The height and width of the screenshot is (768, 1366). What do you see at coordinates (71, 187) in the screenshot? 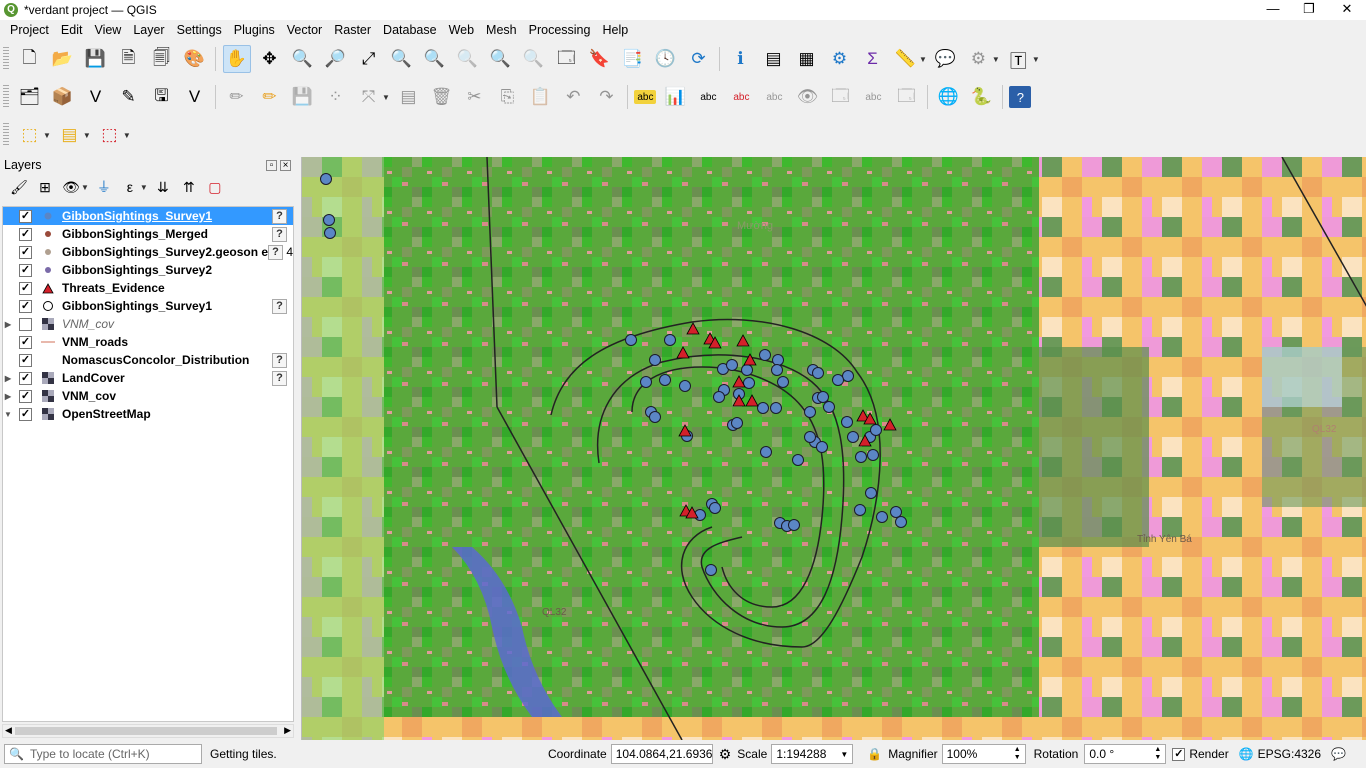
I see `manage-map-themes-icon: 👁` at bounding box center [71, 187].